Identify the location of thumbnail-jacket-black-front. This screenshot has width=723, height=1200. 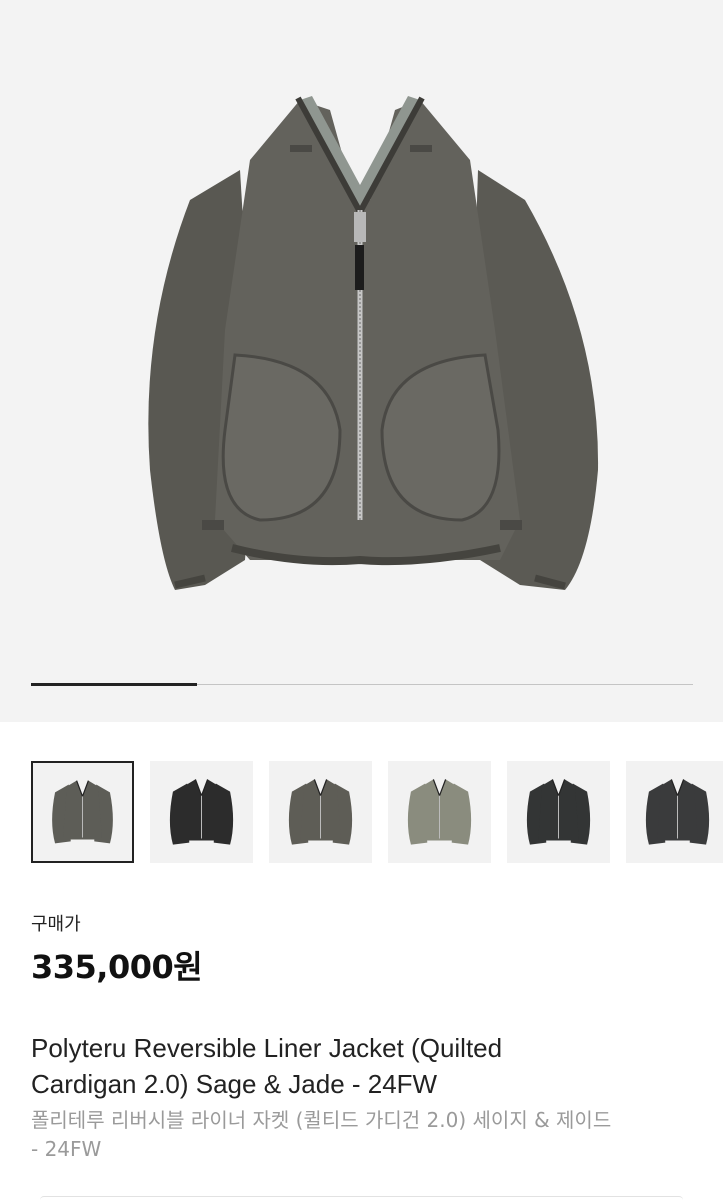
(201, 812).